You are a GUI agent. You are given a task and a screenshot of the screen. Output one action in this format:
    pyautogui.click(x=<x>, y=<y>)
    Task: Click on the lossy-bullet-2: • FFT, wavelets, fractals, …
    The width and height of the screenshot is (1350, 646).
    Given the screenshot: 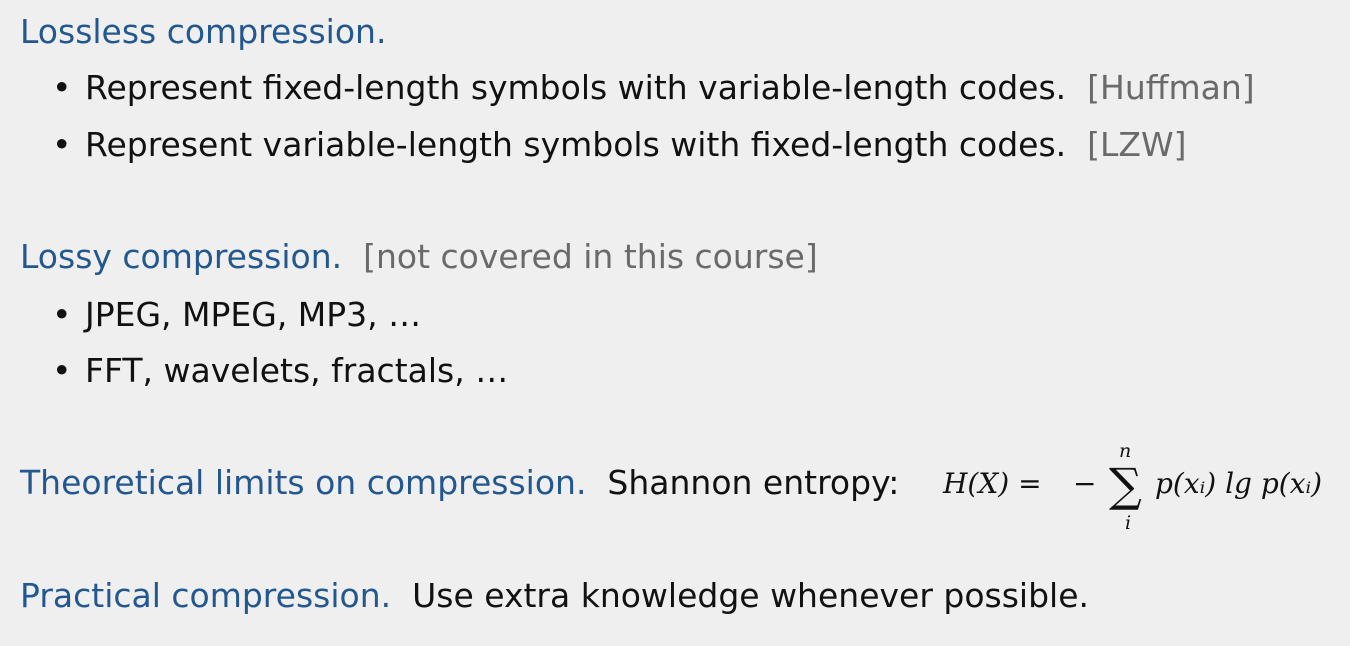 What is the action you would take?
    pyautogui.click(x=280, y=371)
    